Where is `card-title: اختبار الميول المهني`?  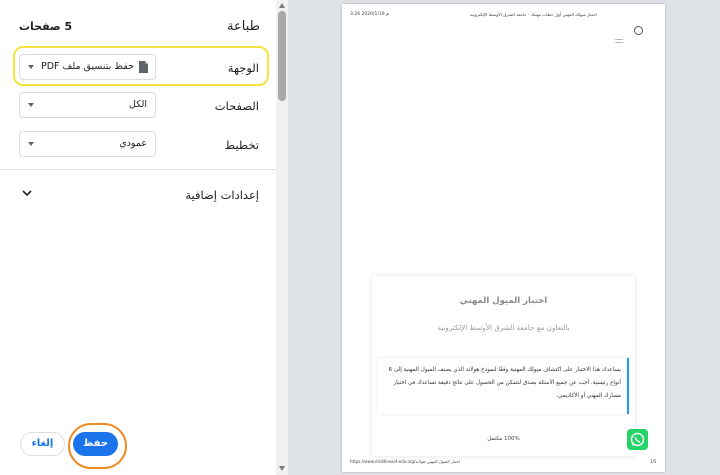 card-title: اختبار الميول المهني is located at coordinates (503, 301).